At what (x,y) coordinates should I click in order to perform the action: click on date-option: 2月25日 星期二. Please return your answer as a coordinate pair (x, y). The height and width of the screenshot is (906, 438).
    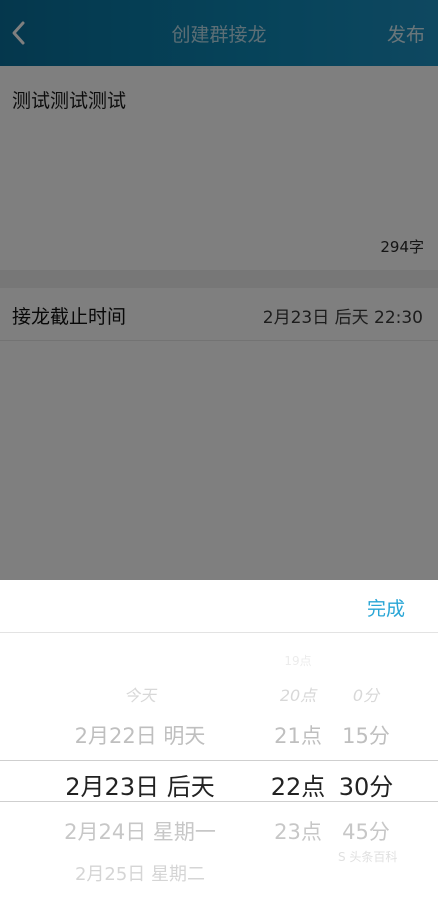
    Looking at the image, I should click on (140, 873).